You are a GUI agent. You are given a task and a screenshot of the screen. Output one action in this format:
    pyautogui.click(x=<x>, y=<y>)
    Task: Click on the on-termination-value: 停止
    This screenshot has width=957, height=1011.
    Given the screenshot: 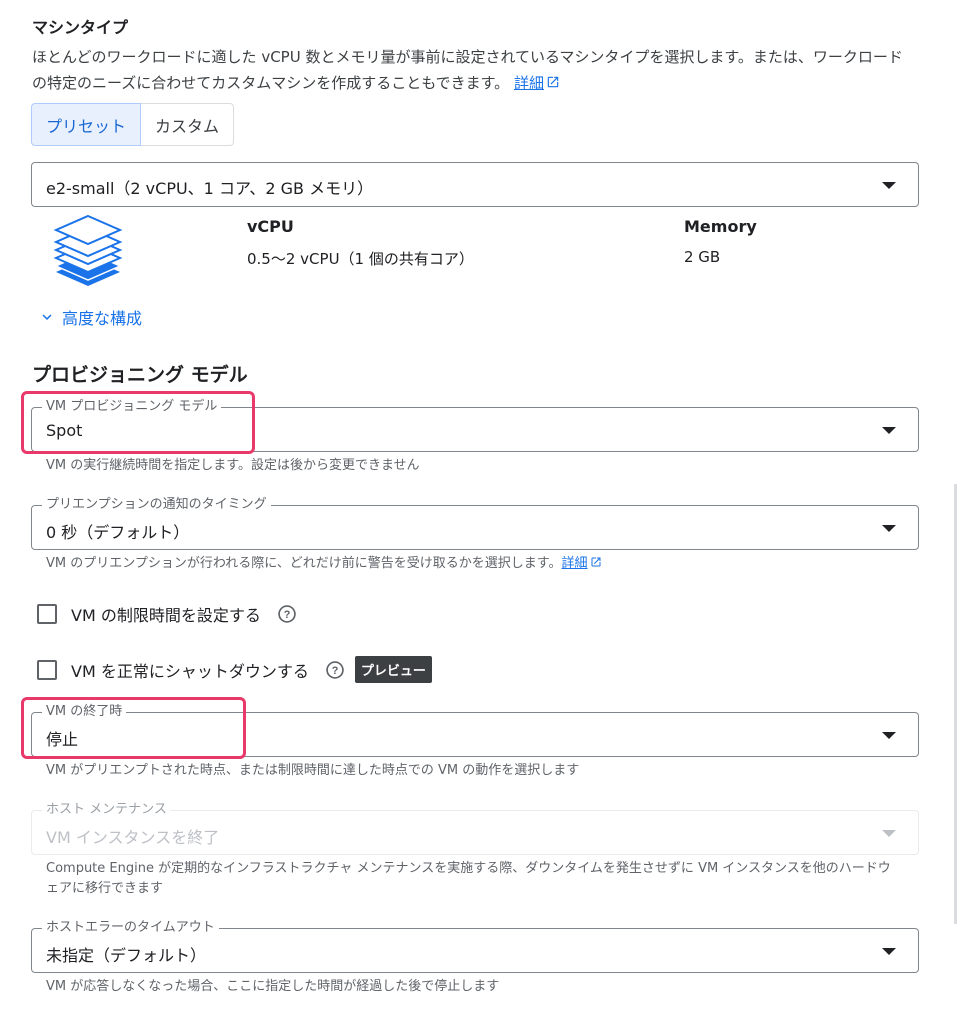 What is the action you would take?
    pyautogui.click(x=62, y=739)
    